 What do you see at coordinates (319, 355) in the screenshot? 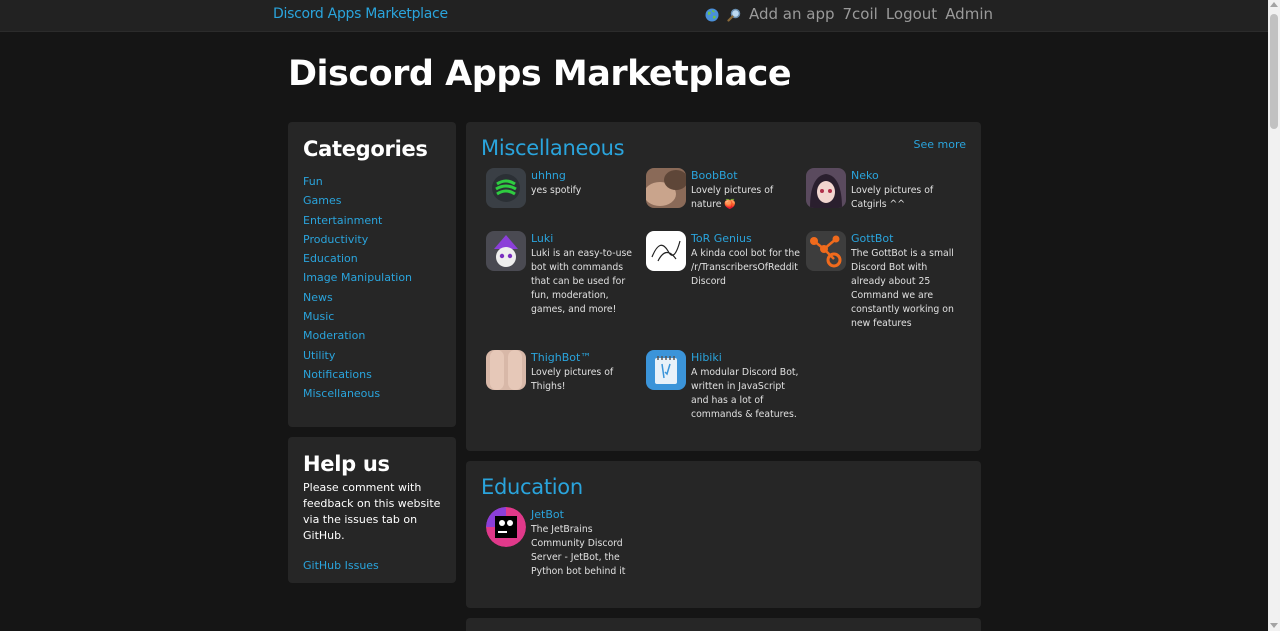
I see `category-link-utility: Utility` at bounding box center [319, 355].